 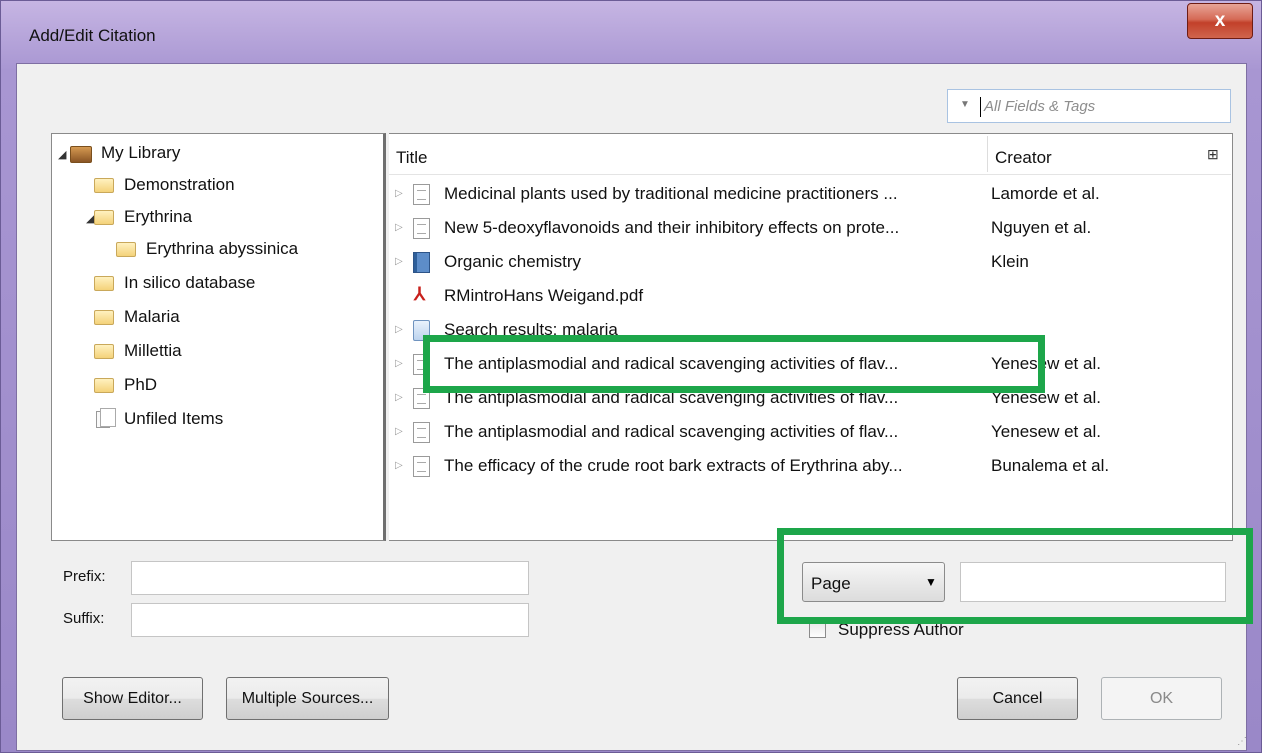 I want to click on column-picker-icon: ⊞, so click(x=1213, y=154).